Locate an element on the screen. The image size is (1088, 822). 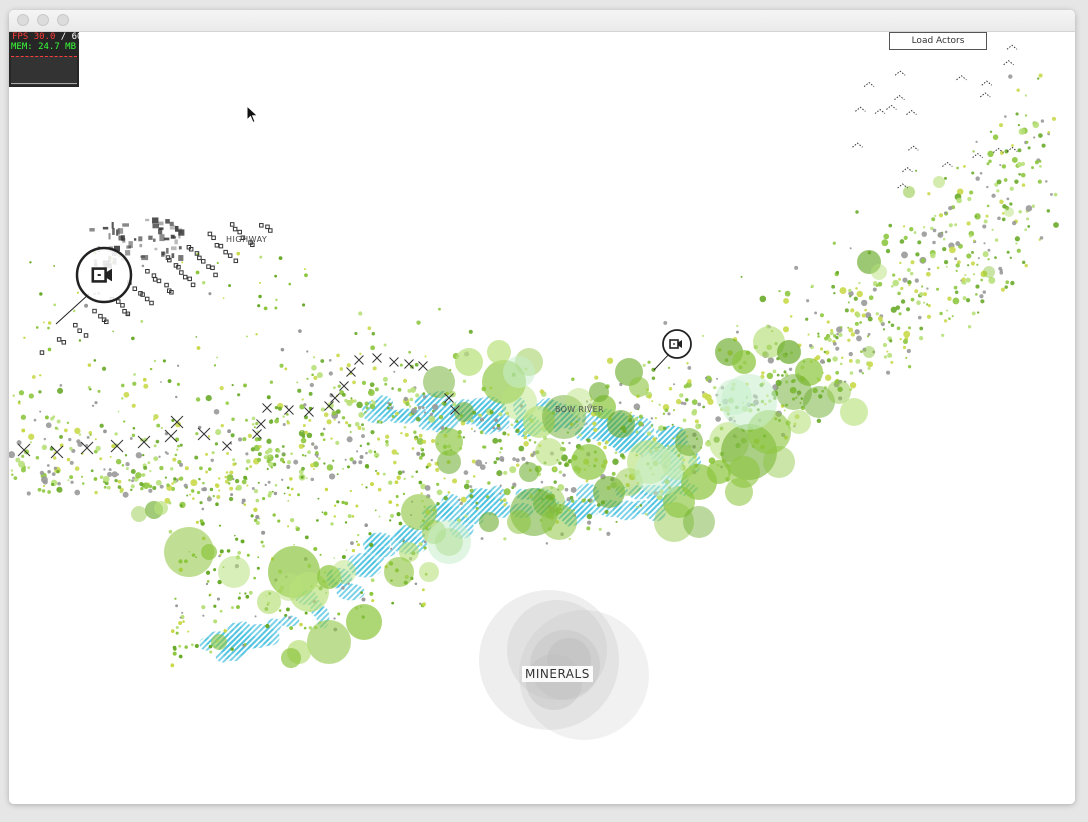
vegetation-halo is located at coordinates (659, 472).